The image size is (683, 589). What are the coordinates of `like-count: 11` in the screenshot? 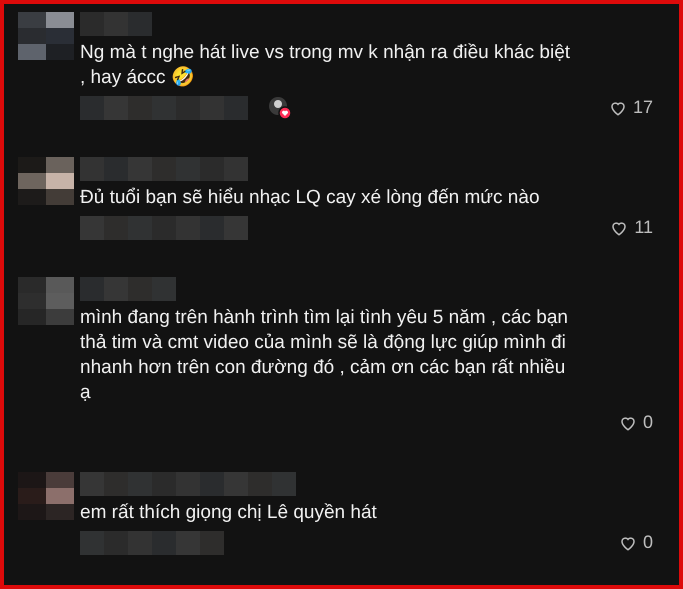 It's located at (643, 227).